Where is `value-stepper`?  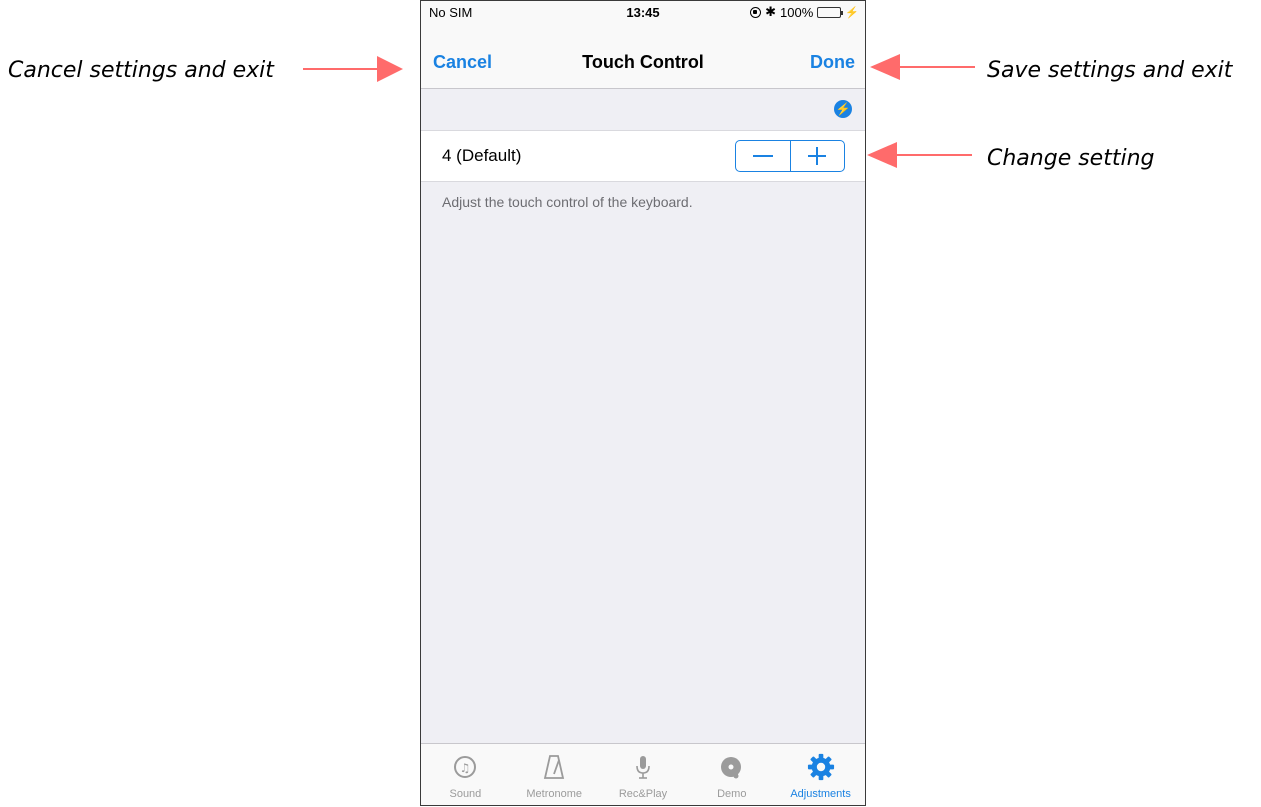 value-stepper is located at coordinates (790, 156).